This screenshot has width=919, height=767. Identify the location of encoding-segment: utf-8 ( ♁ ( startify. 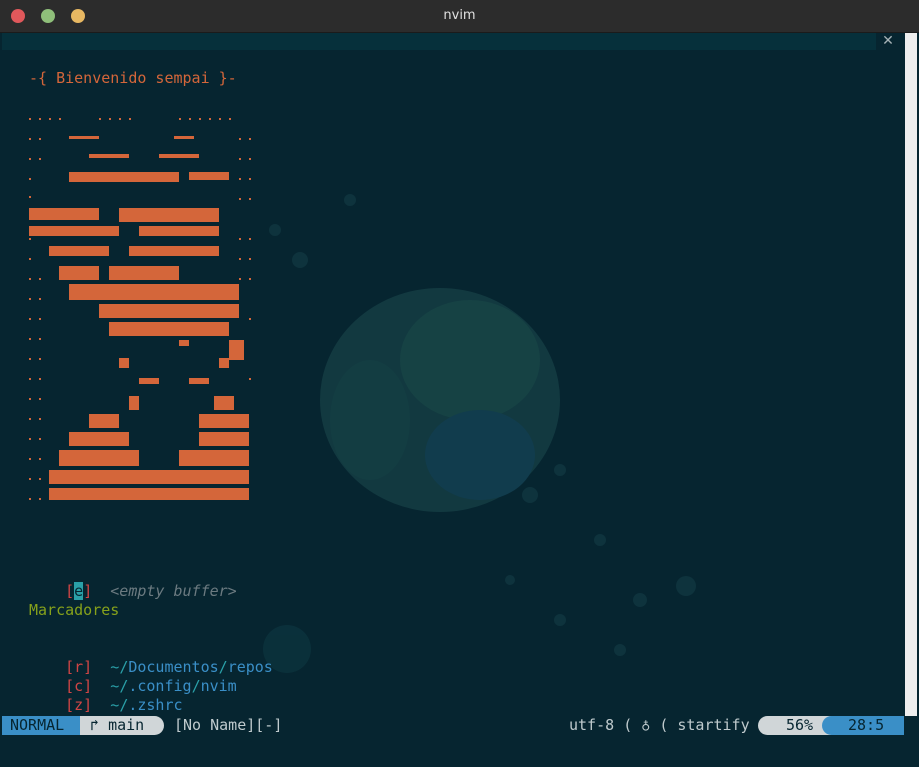
(659, 725).